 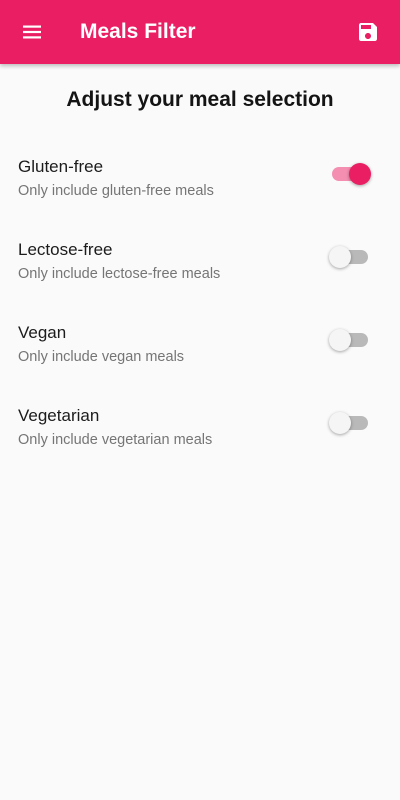 I want to click on gluten-free-switch, so click(x=350, y=174).